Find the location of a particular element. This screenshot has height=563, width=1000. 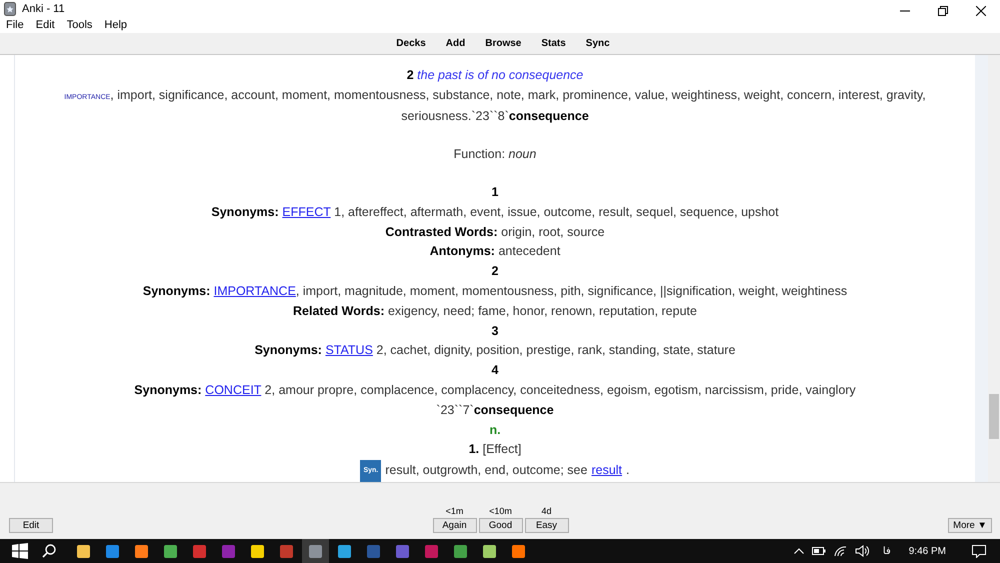

wifi-icon is located at coordinates (840, 551).